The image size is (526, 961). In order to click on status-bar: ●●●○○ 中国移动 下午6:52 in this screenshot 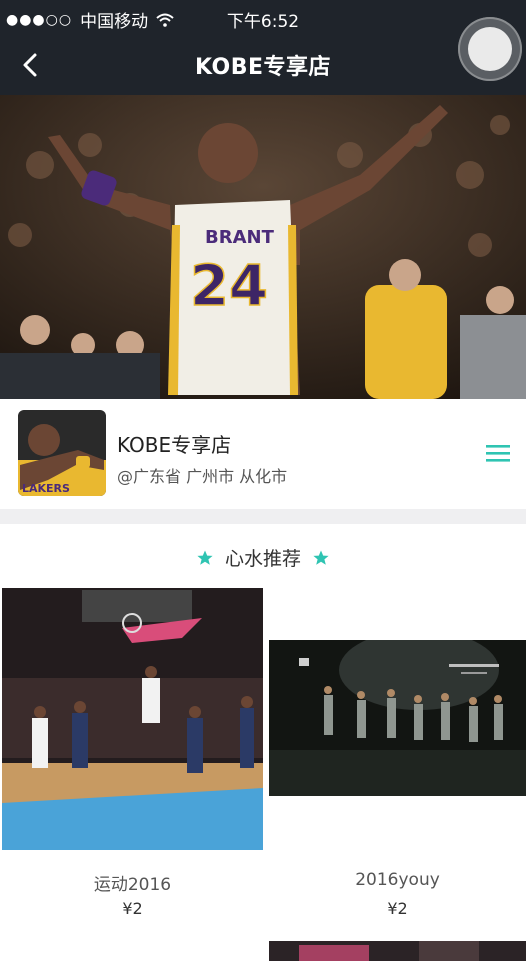, I will do `click(263, 18)`.